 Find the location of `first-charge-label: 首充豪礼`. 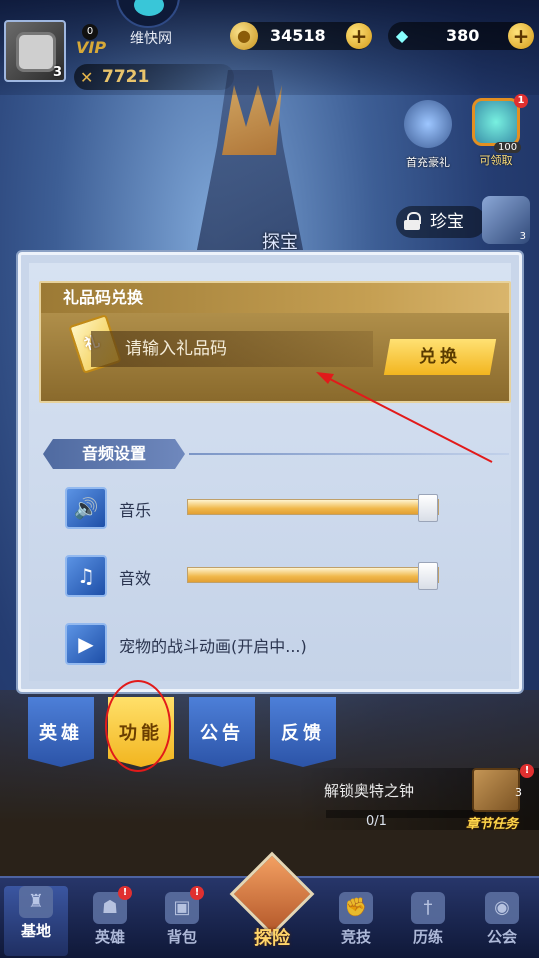

first-charge-label: 首充豪礼 is located at coordinates (428, 162).